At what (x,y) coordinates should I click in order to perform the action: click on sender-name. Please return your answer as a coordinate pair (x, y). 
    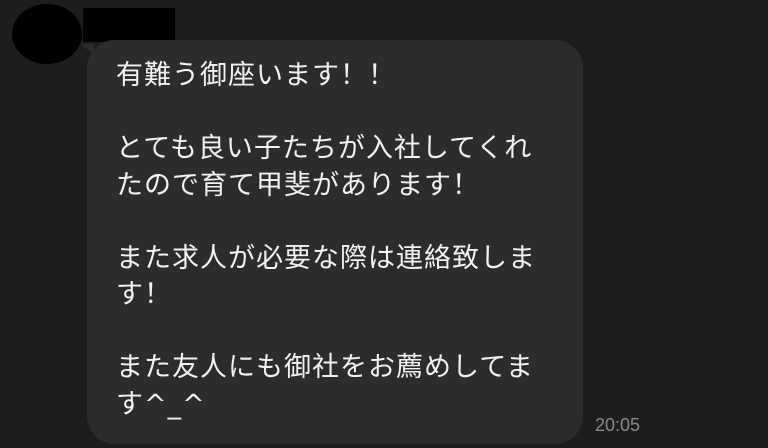
    Looking at the image, I should click on (129, 25).